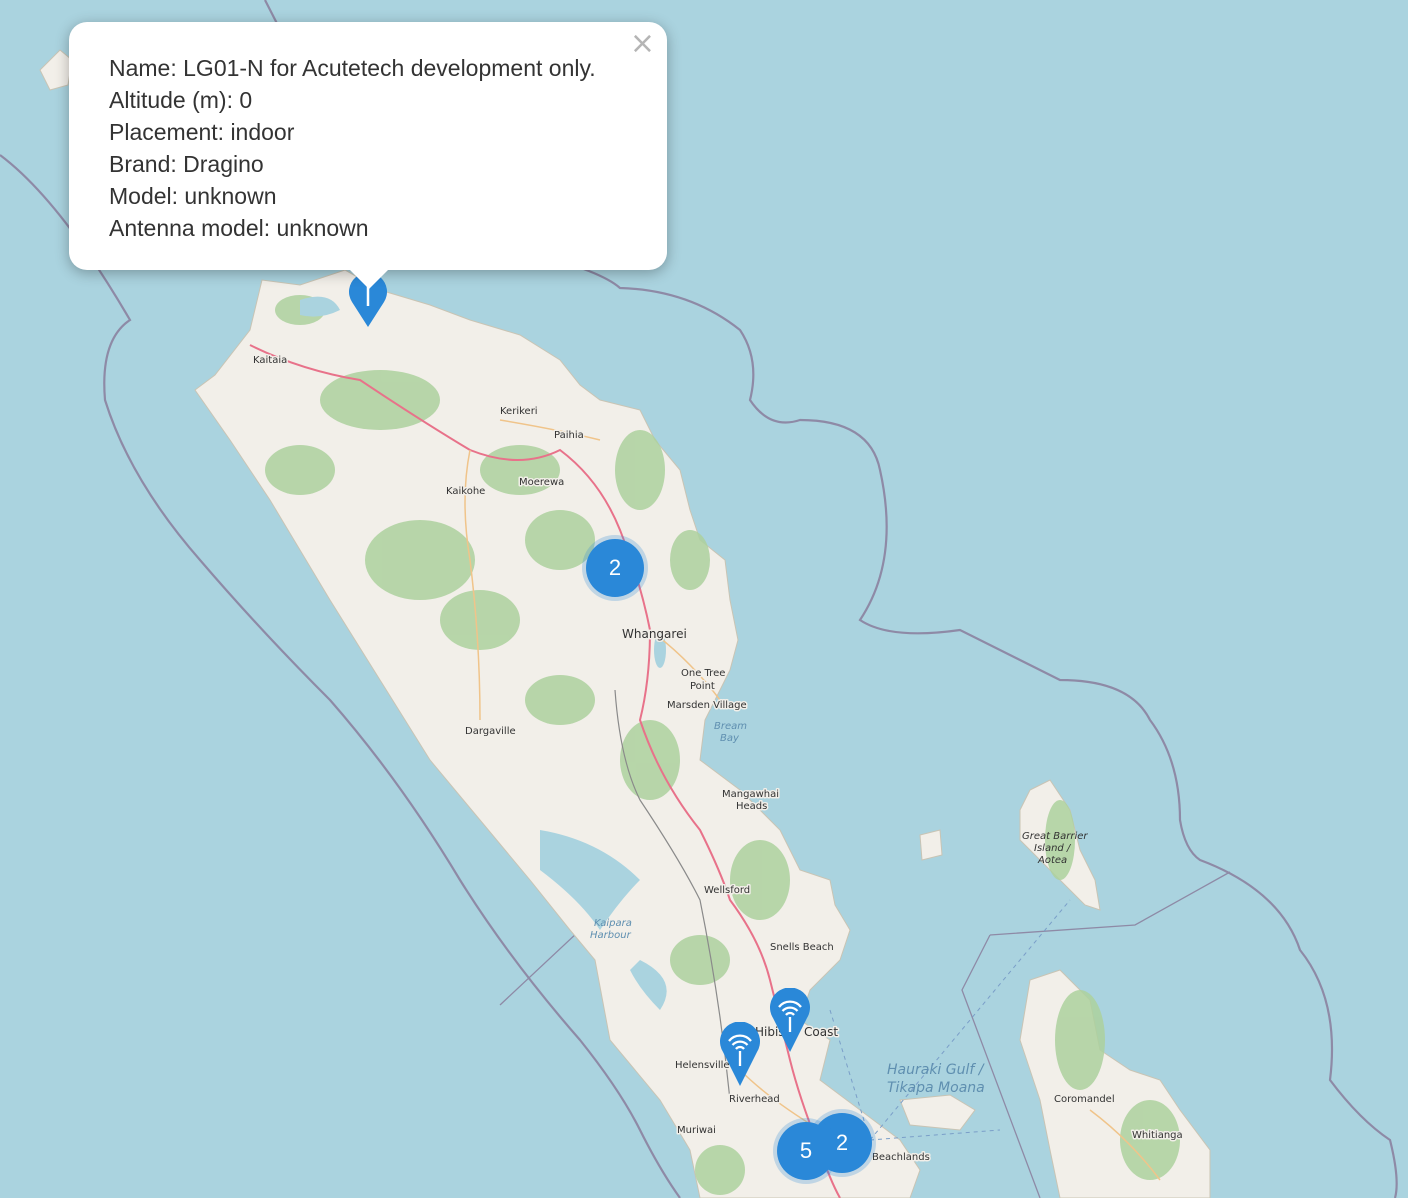 This screenshot has width=1408, height=1198. What do you see at coordinates (730, 738) in the screenshot?
I see `label-bay: Bay` at bounding box center [730, 738].